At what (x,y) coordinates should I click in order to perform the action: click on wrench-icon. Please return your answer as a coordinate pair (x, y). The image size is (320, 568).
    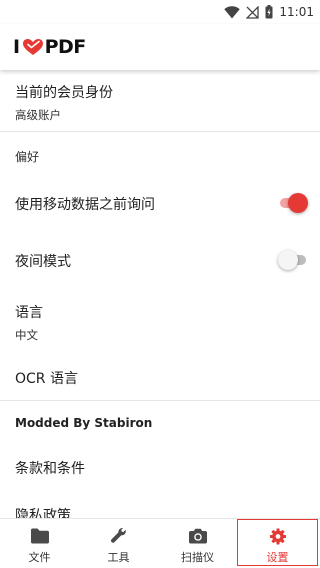
    Looking at the image, I should click on (118, 535).